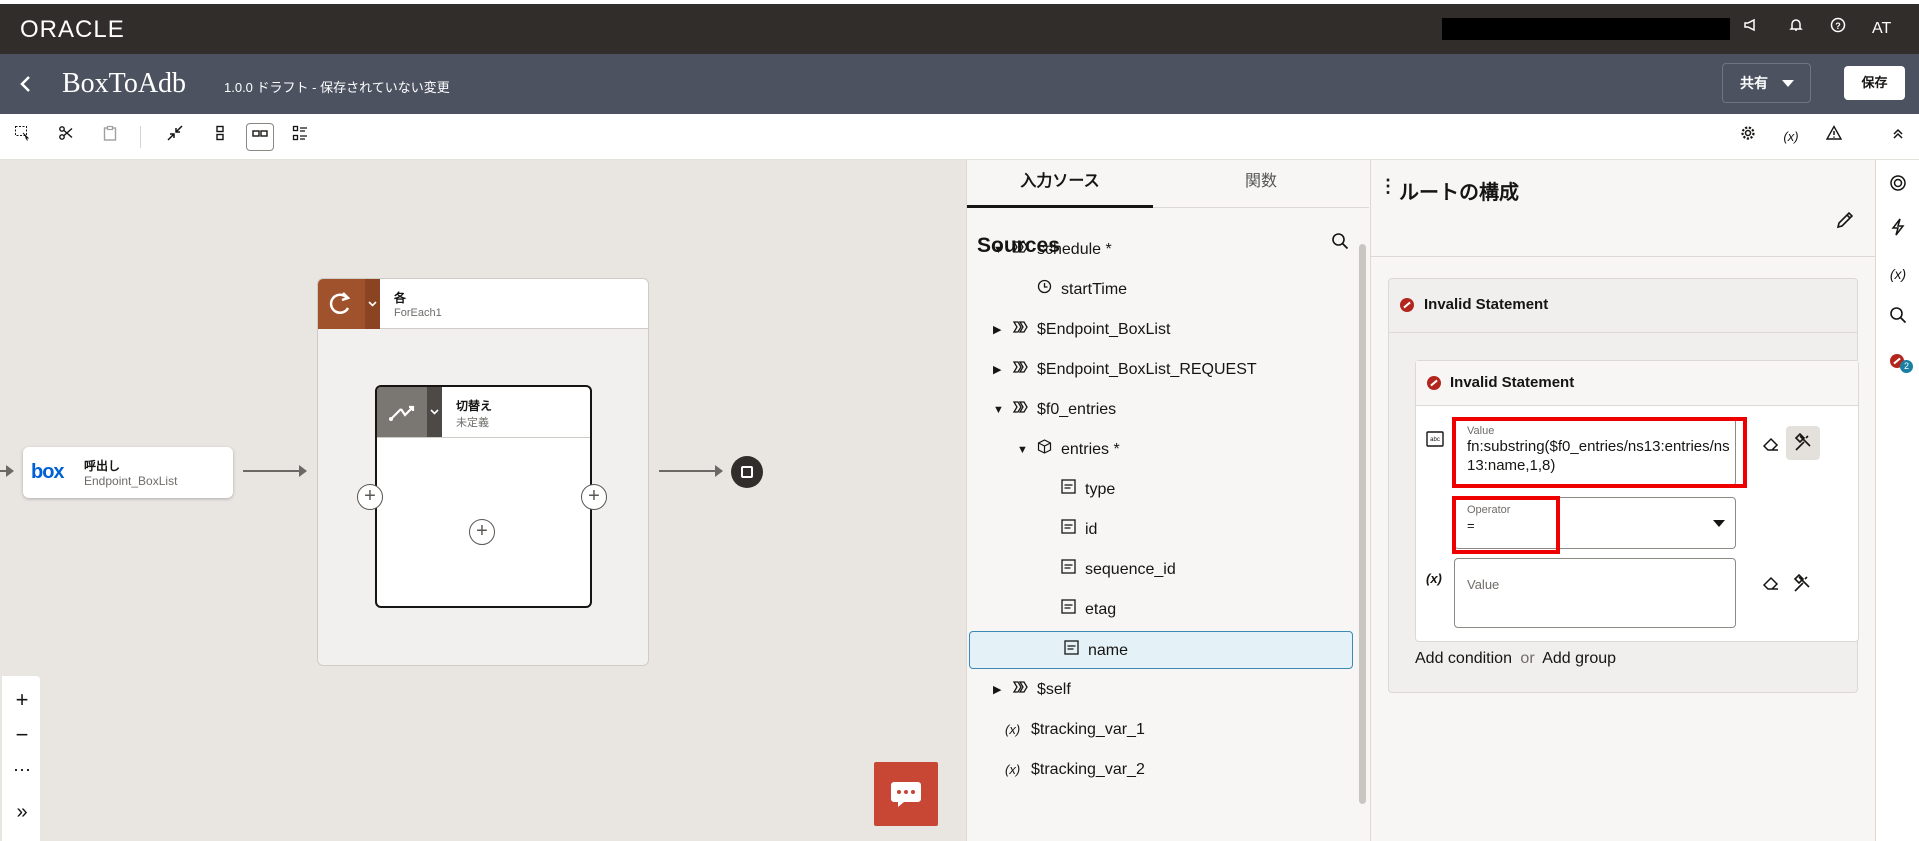 The image size is (1919, 841). What do you see at coordinates (22, 137) in the screenshot?
I see `select-icon` at bounding box center [22, 137].